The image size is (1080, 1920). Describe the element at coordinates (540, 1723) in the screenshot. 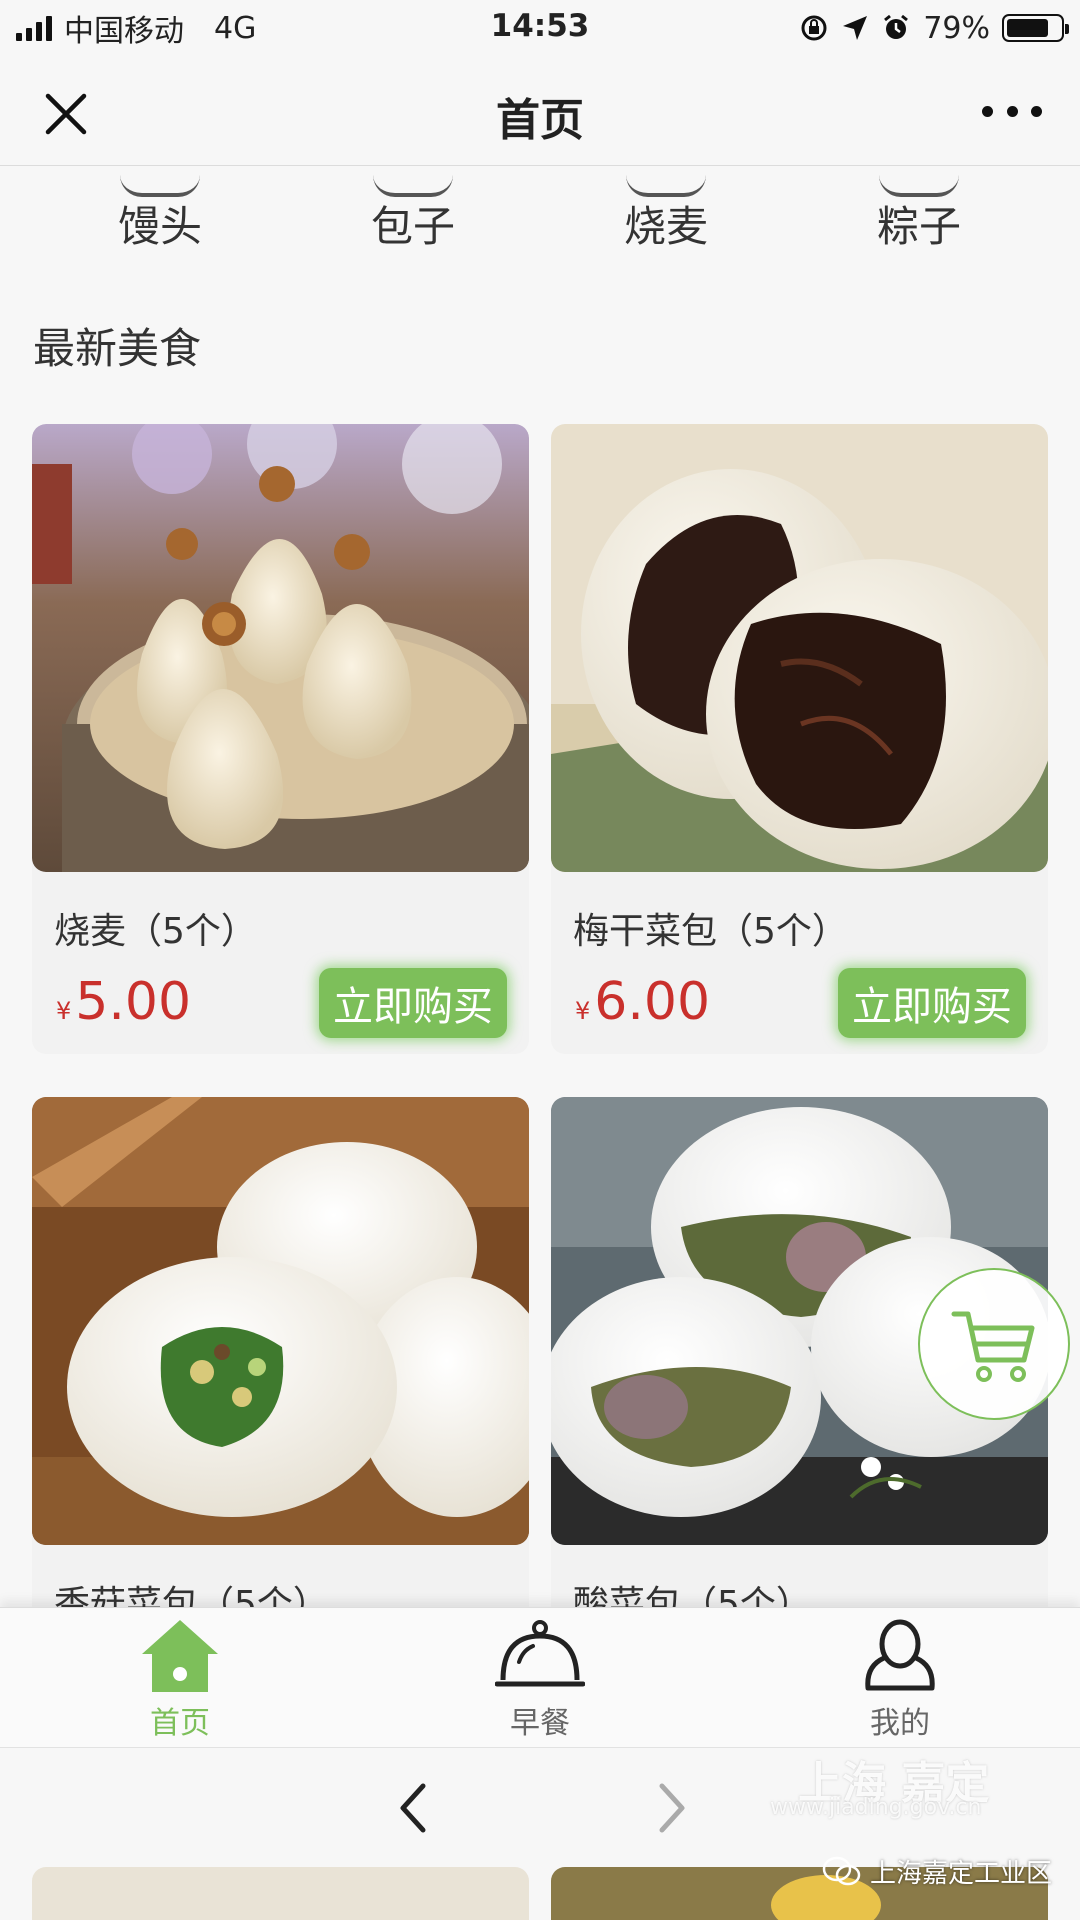

I see `tab-label: 早餐` at that location.